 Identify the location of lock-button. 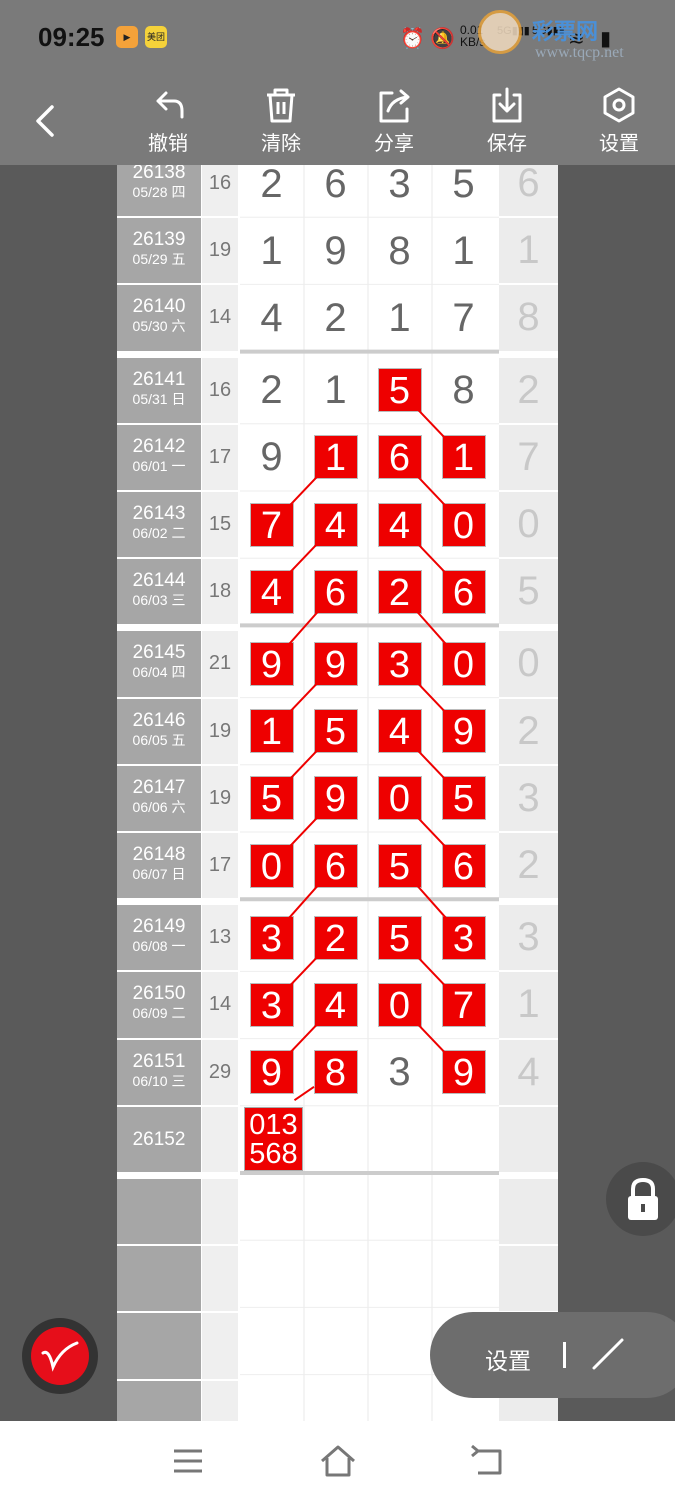
(640, 1199).